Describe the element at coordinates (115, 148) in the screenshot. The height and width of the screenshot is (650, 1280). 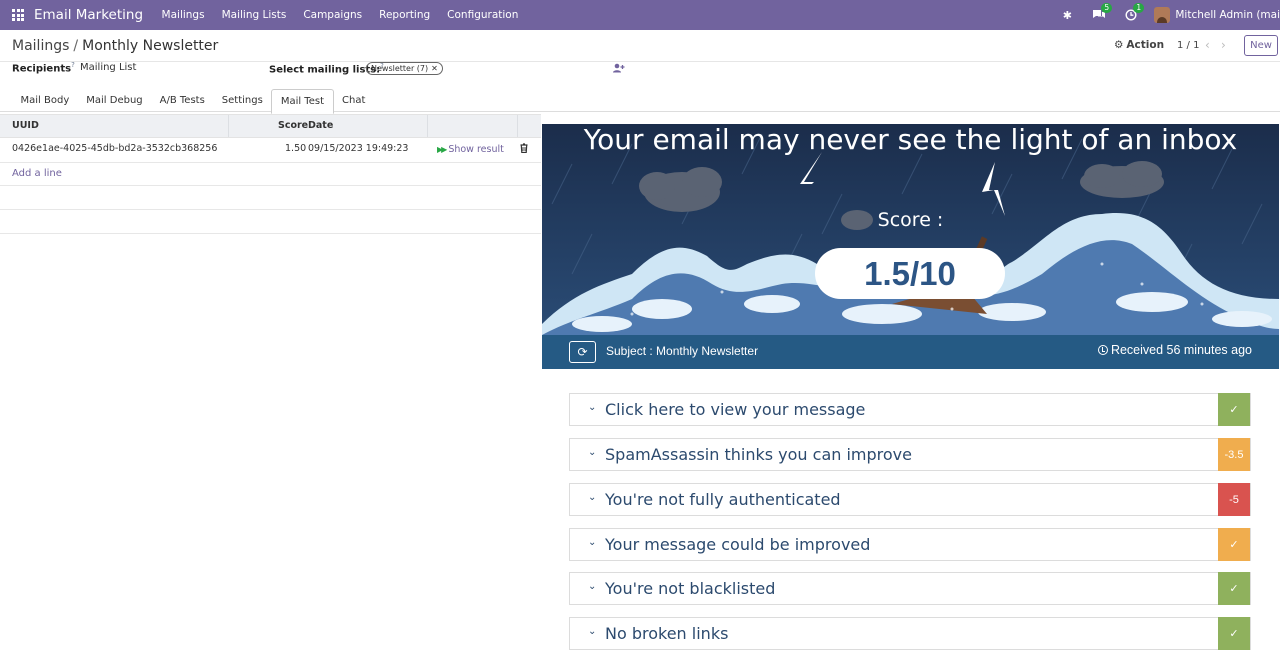
I see `cell-uuid: 0426e1ae-4025-45db-bd2a-3532cb368256` at that location.